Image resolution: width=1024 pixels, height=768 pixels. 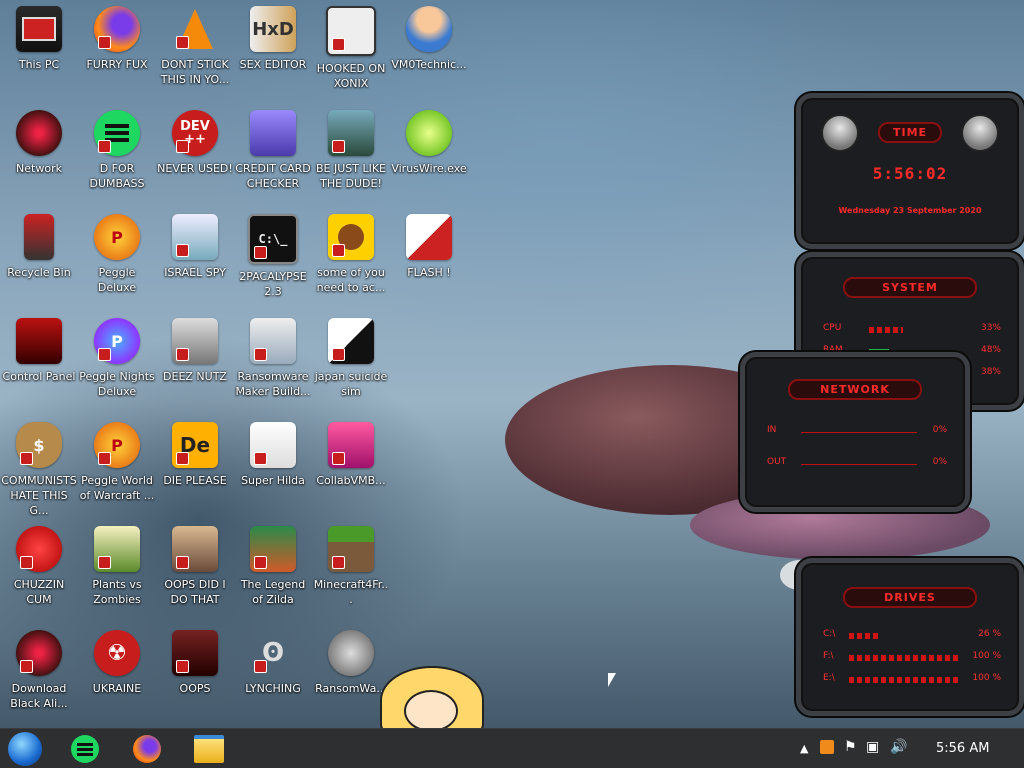 I want to click on drive-f-usage-bar, so click(x=904, y=658).